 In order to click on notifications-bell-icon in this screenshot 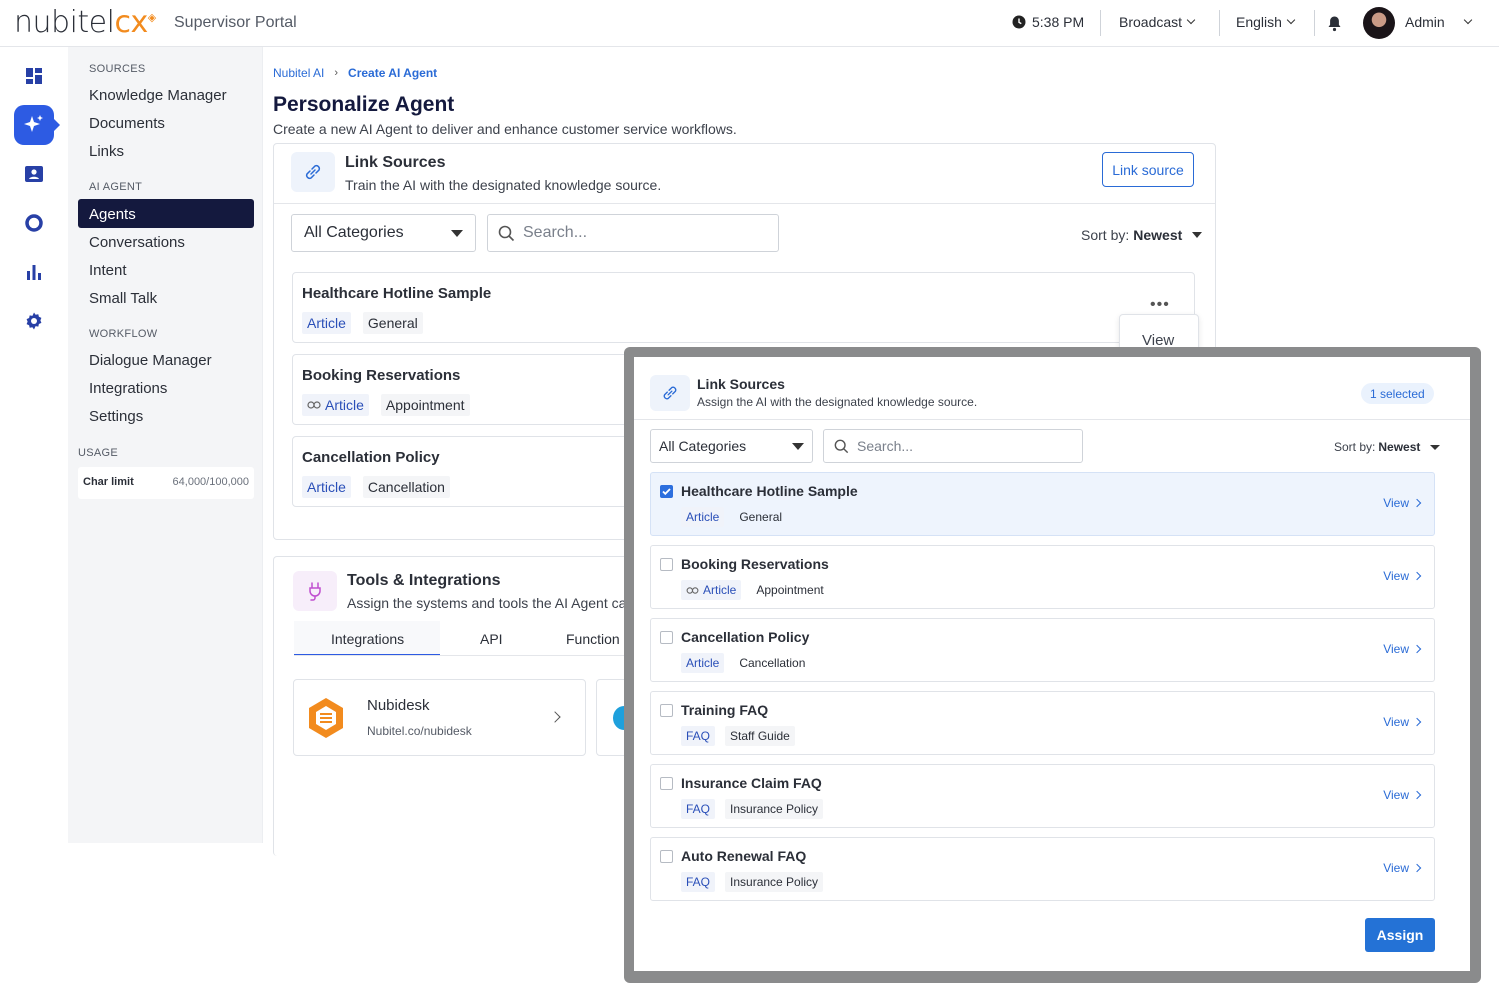, I will do `click(1334, 26)`.